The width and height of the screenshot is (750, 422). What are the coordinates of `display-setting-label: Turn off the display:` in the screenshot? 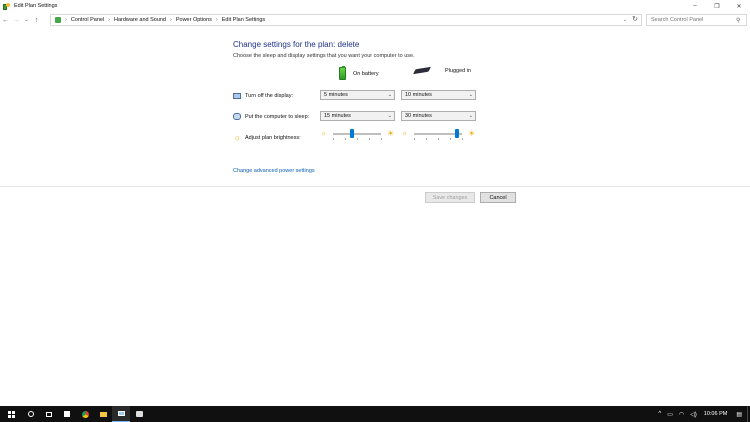 It's located at (269, 95).